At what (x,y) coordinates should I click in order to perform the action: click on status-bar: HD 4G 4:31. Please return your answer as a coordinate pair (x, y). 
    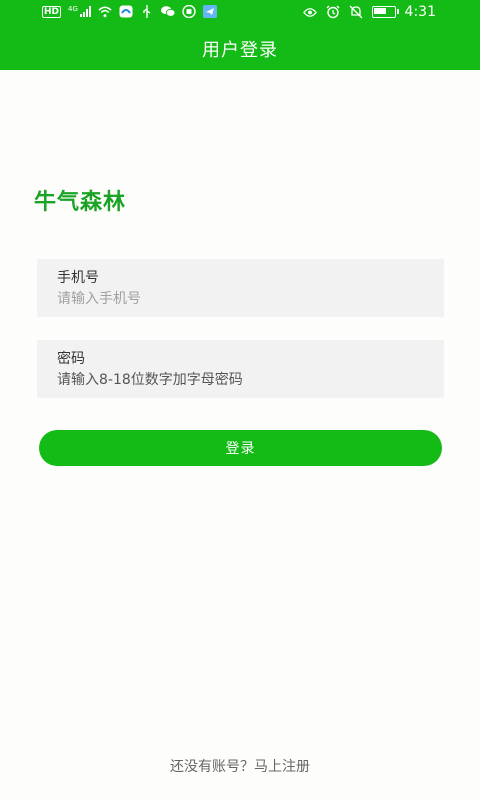
    Looking at the image, I should click on (240, 13).